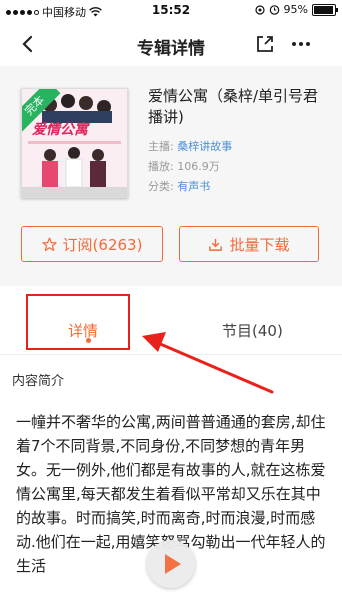  What do you see at coordinates (204, 146) in the screenshot?
I see `host-link: 桑梓讲故事` at bounding box center [204, 146].